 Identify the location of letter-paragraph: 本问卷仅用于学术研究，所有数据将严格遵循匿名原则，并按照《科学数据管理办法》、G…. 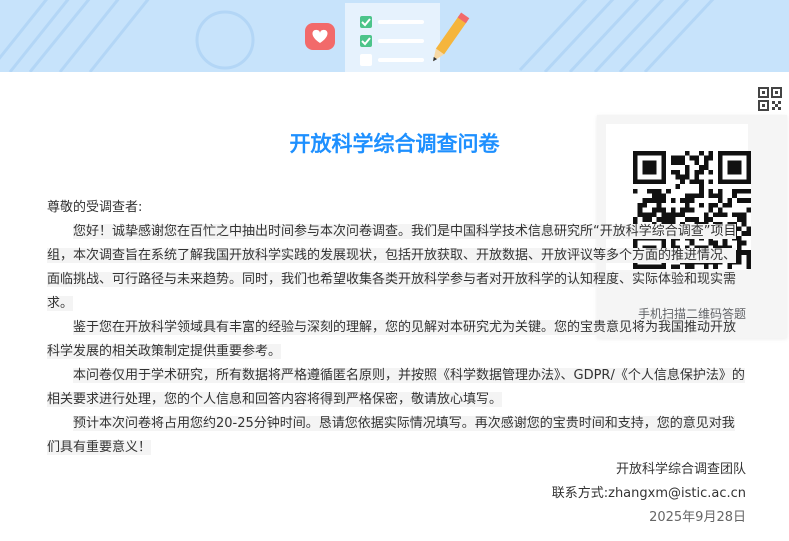
(397, 388).